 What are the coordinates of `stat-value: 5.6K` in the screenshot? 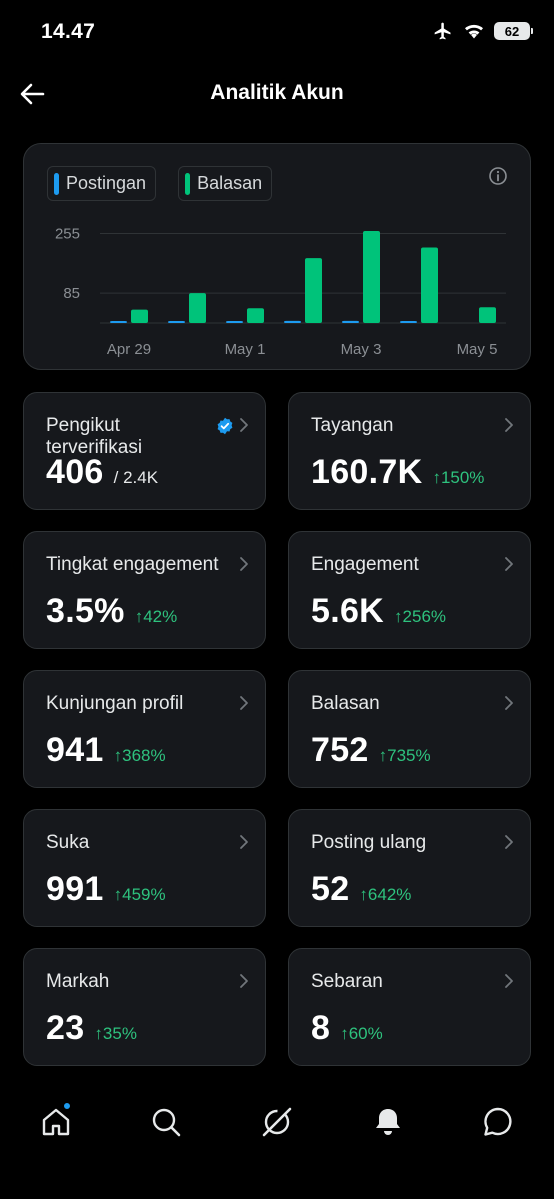 It's located at (348, 611).